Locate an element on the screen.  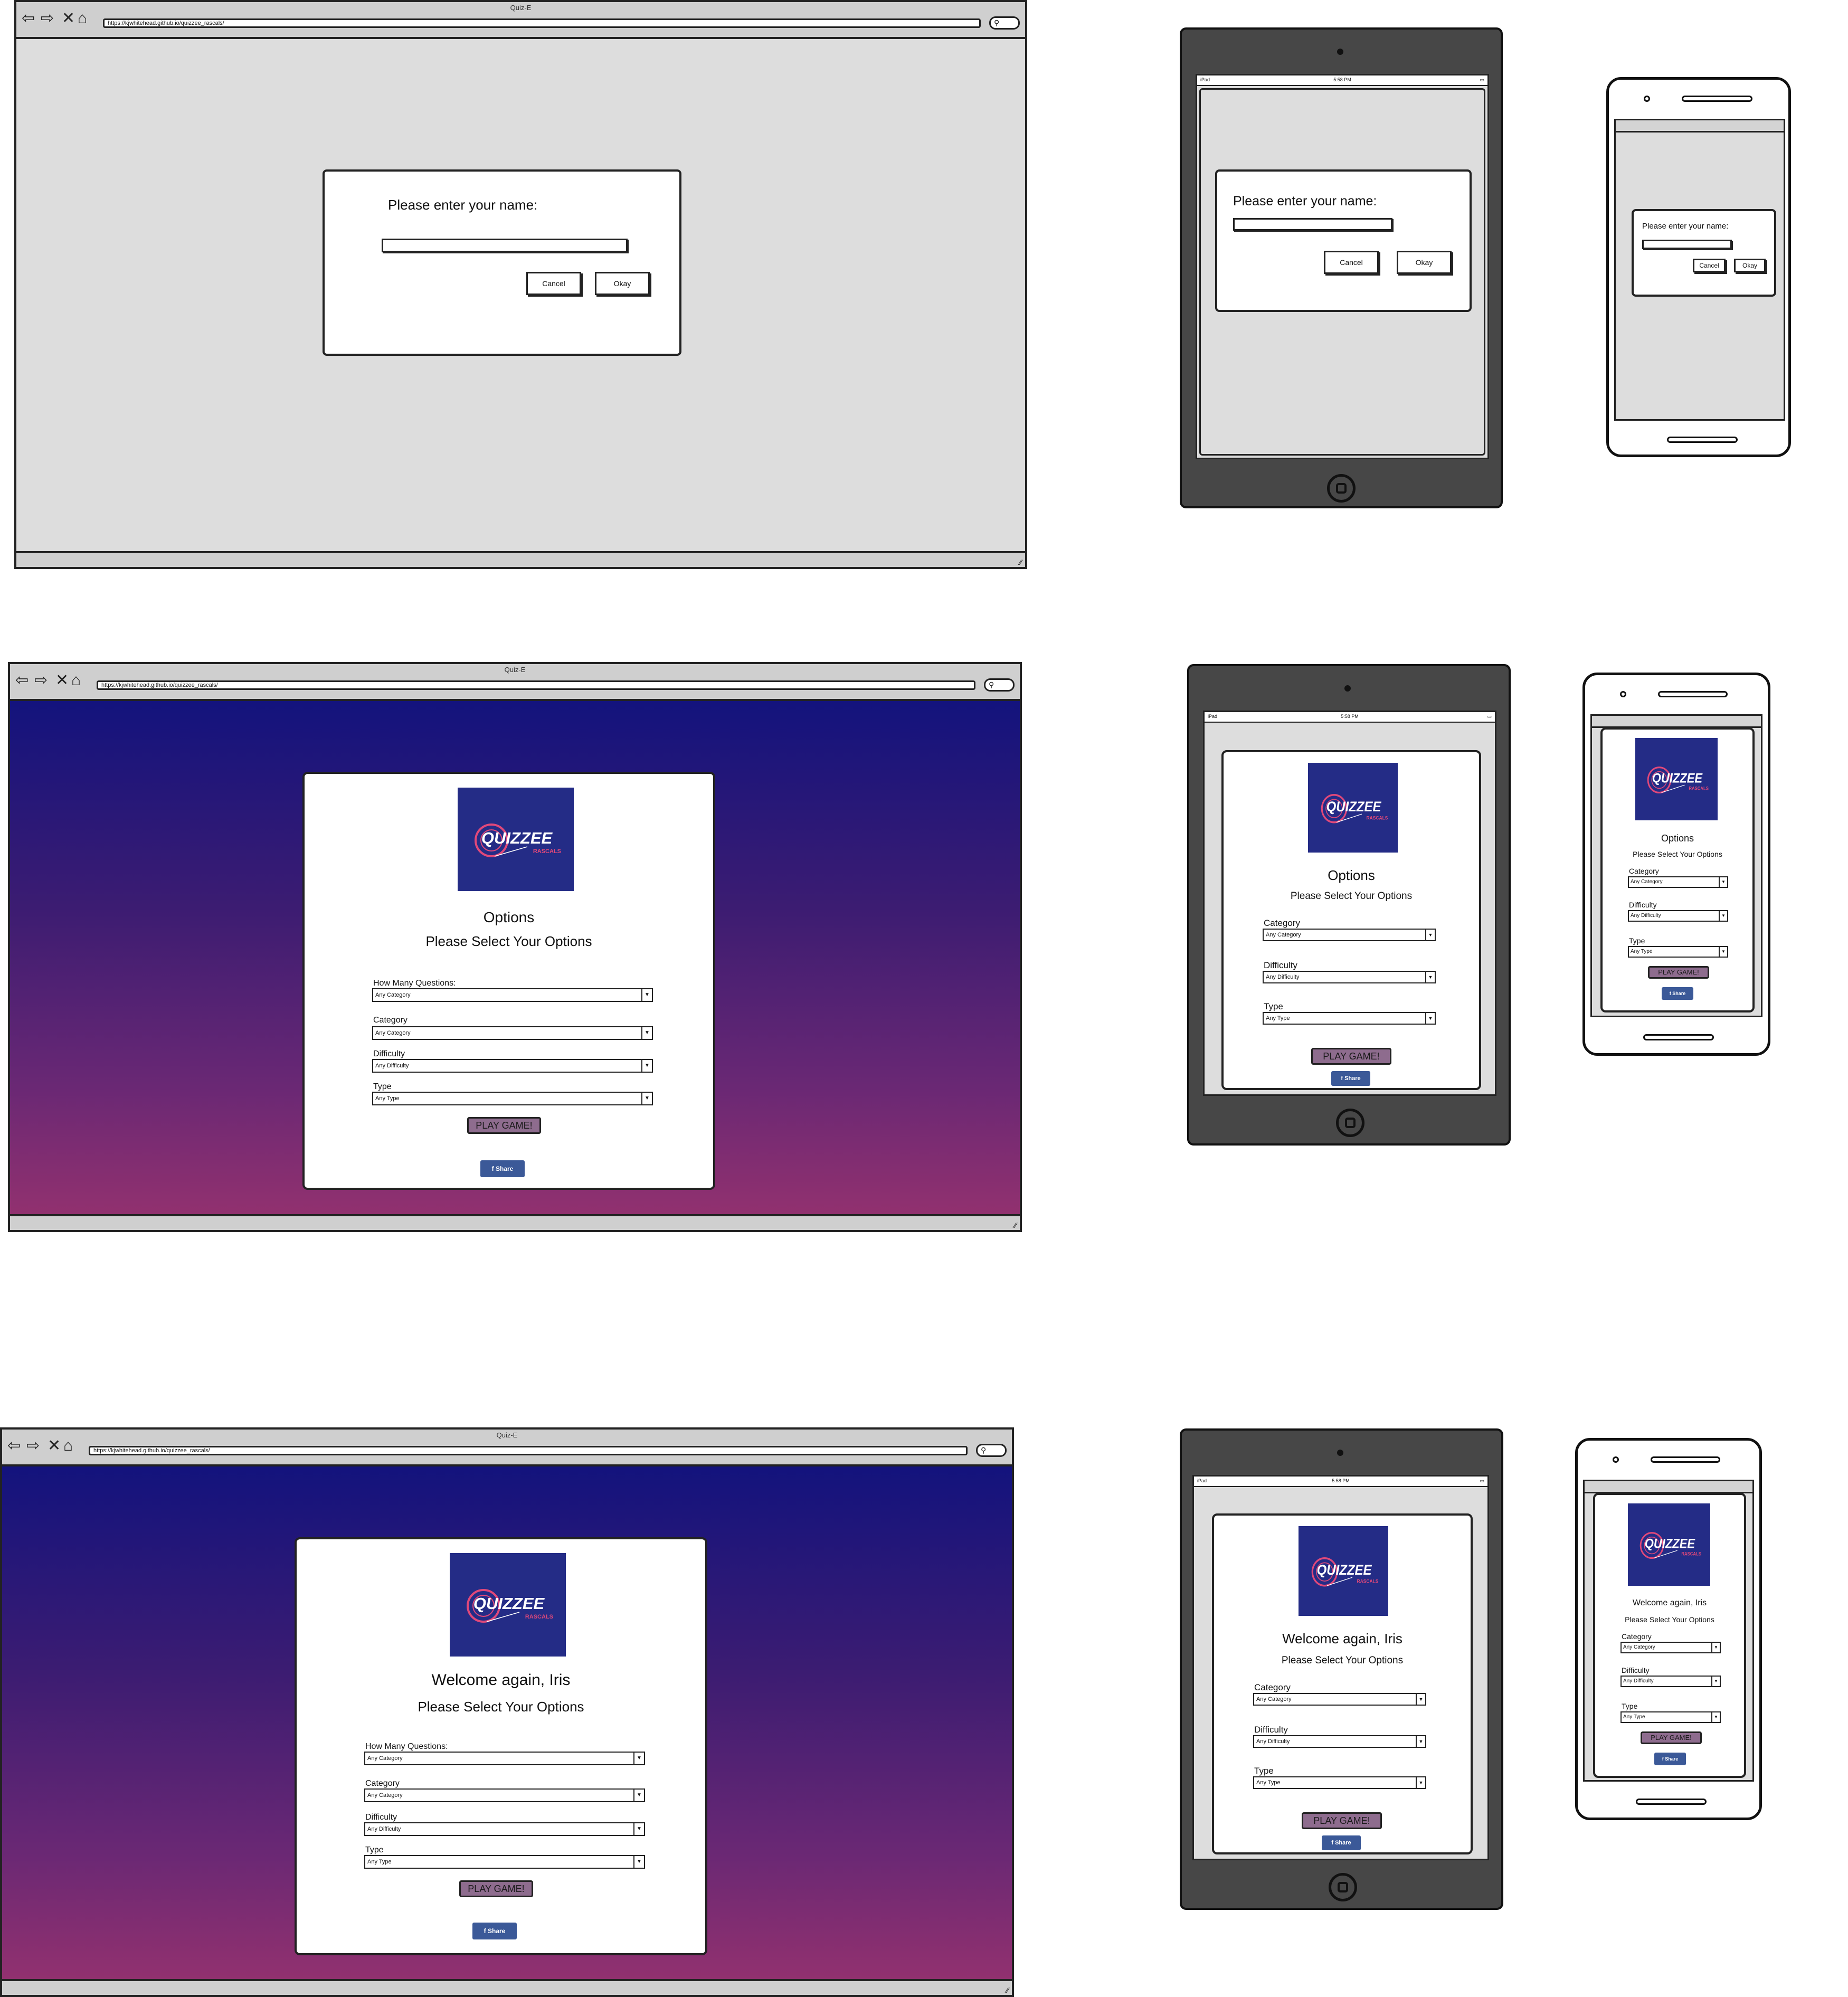
quizzee-logo-graphic: QUIZZEE RASCALS is located at coordinates (1670, 1546).